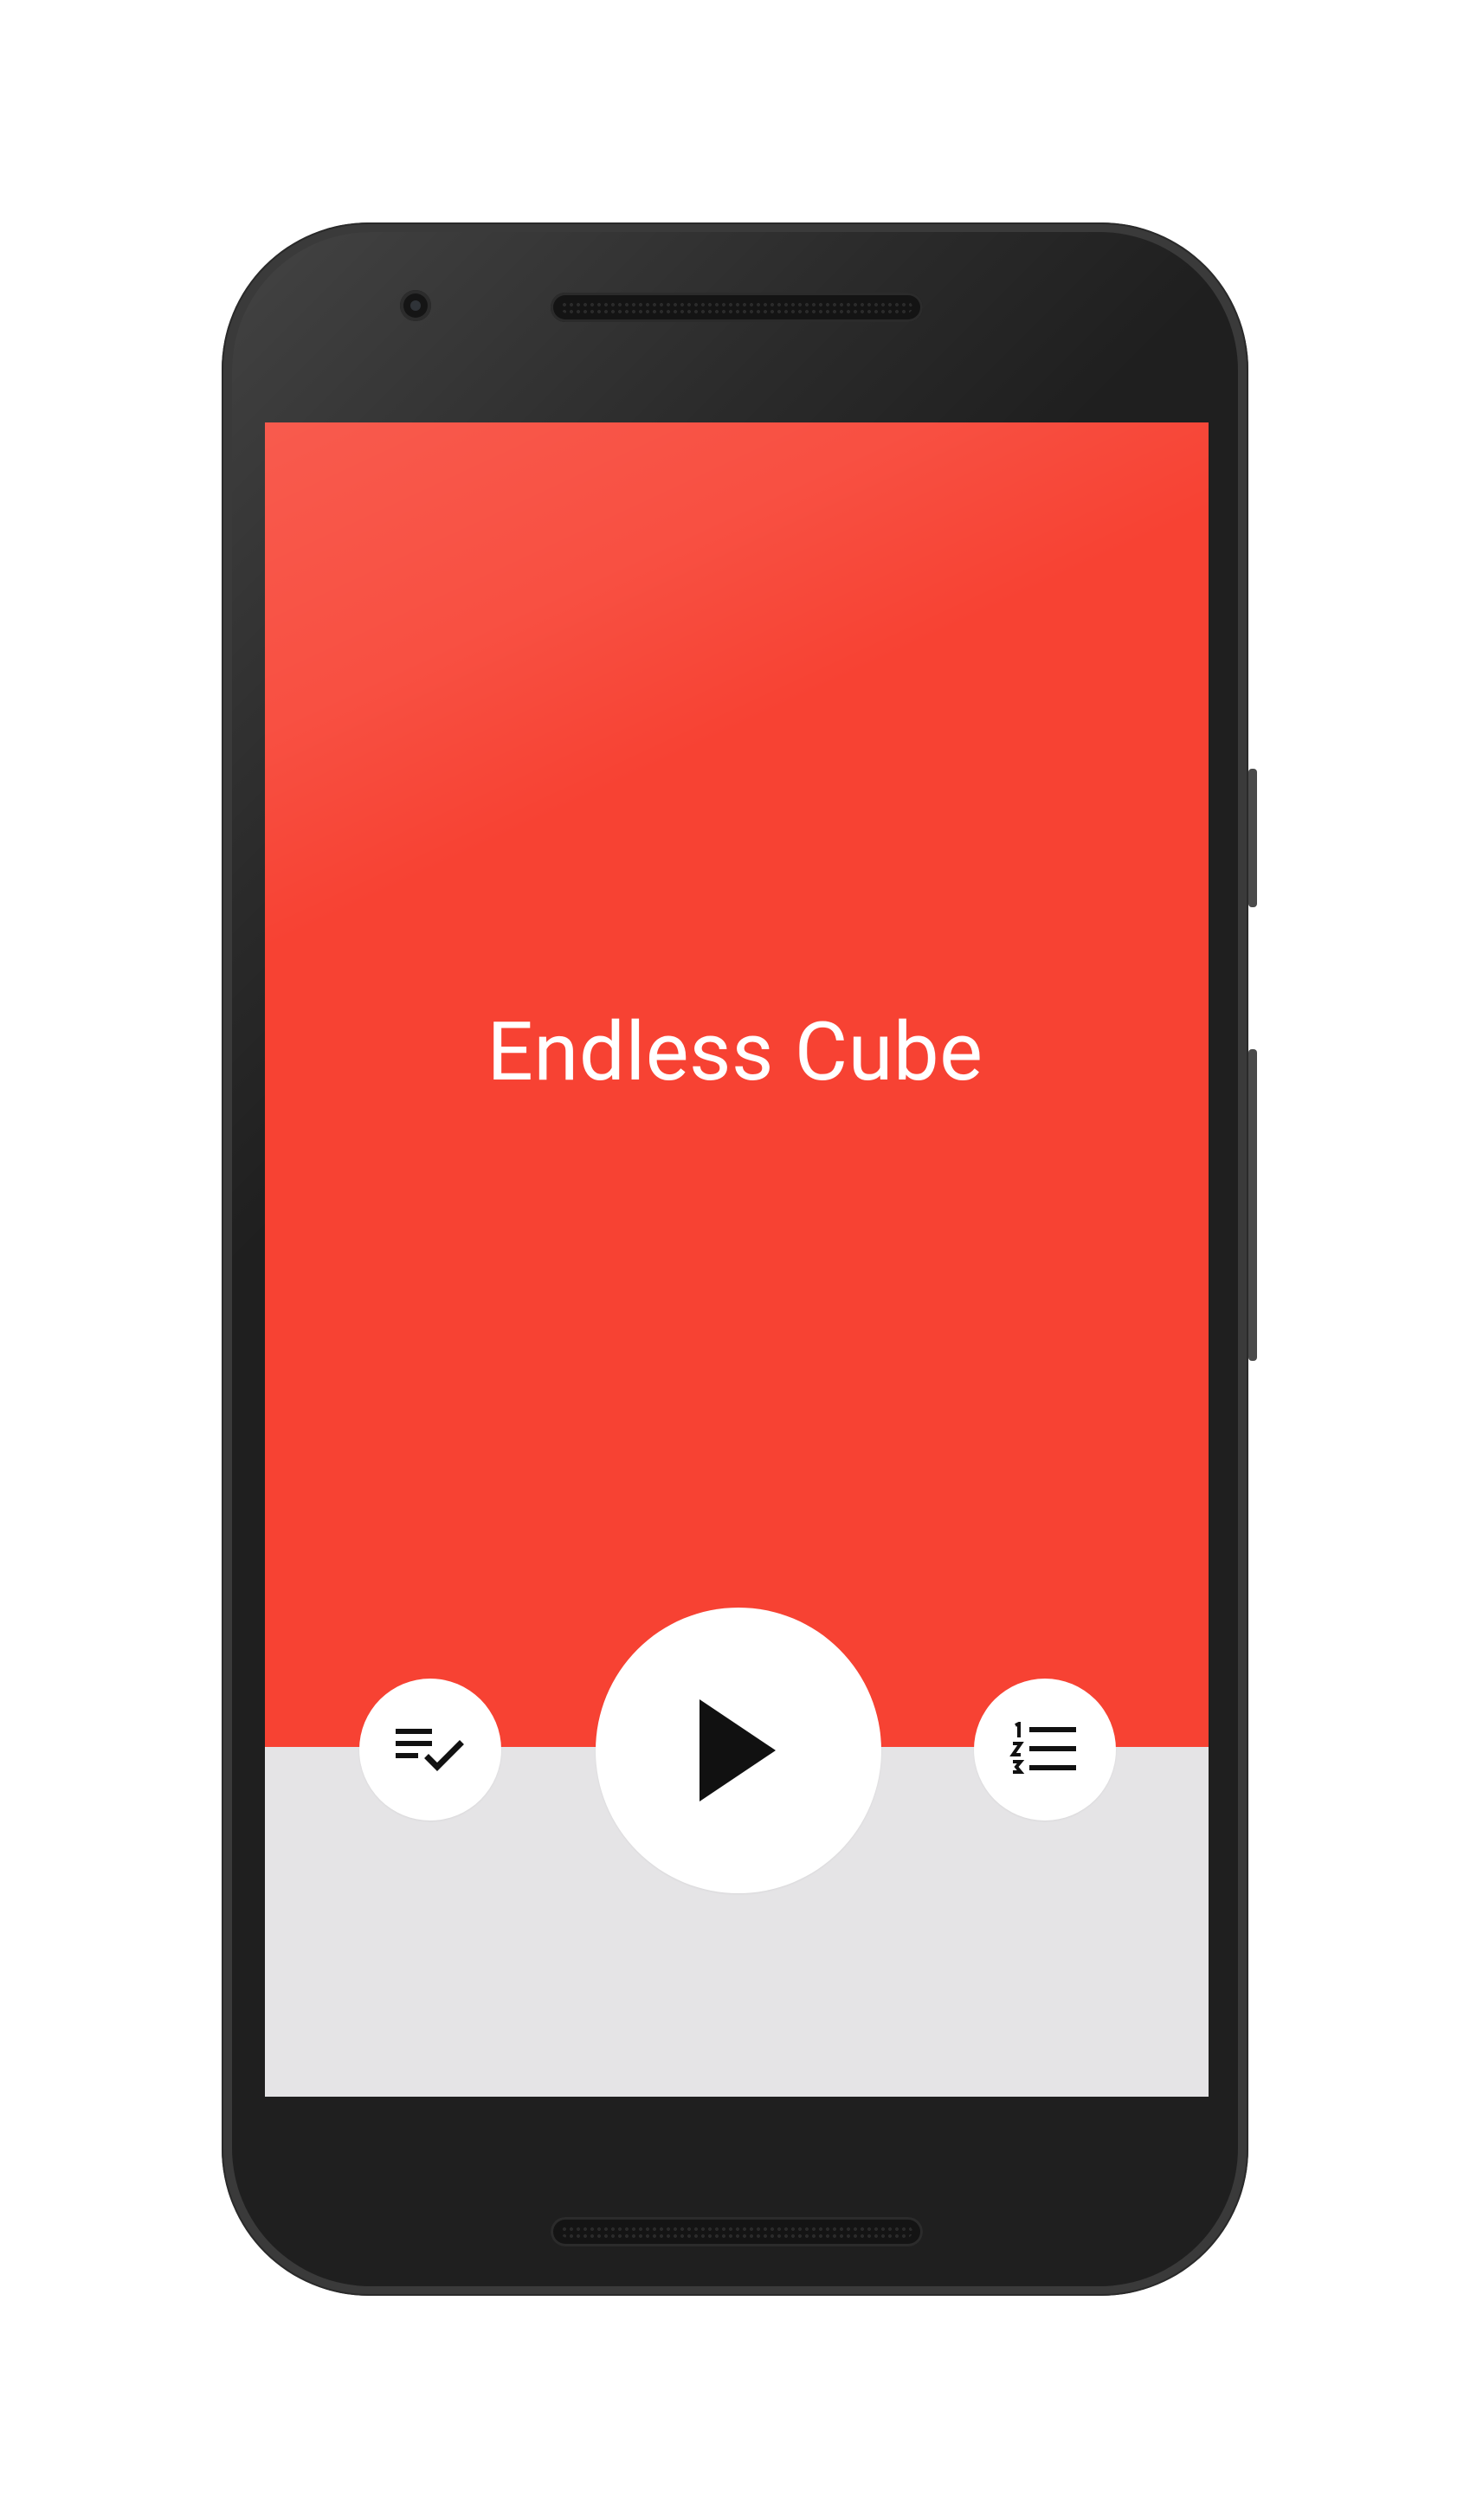  I want to click on achievements-button, so click(430, 1750).